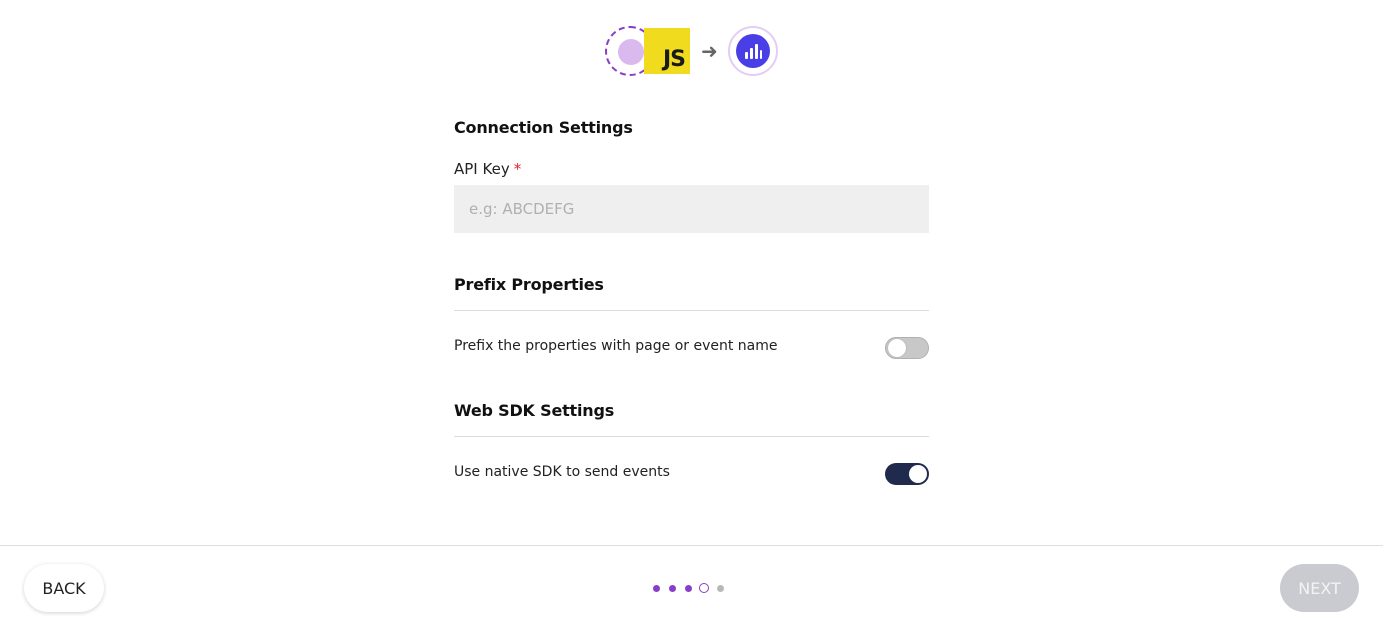  What do you see at coordinates (907, 474) in the screenshot?
I see `native-sdk-toggle` at bounding box center [907, 474].